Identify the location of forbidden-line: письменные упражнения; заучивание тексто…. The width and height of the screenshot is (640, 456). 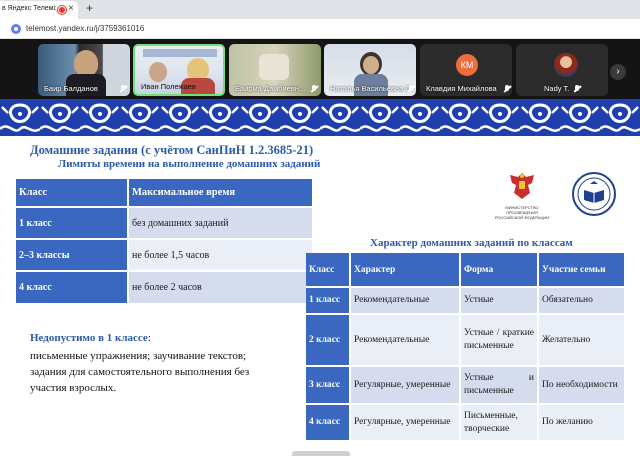
(138, 356).